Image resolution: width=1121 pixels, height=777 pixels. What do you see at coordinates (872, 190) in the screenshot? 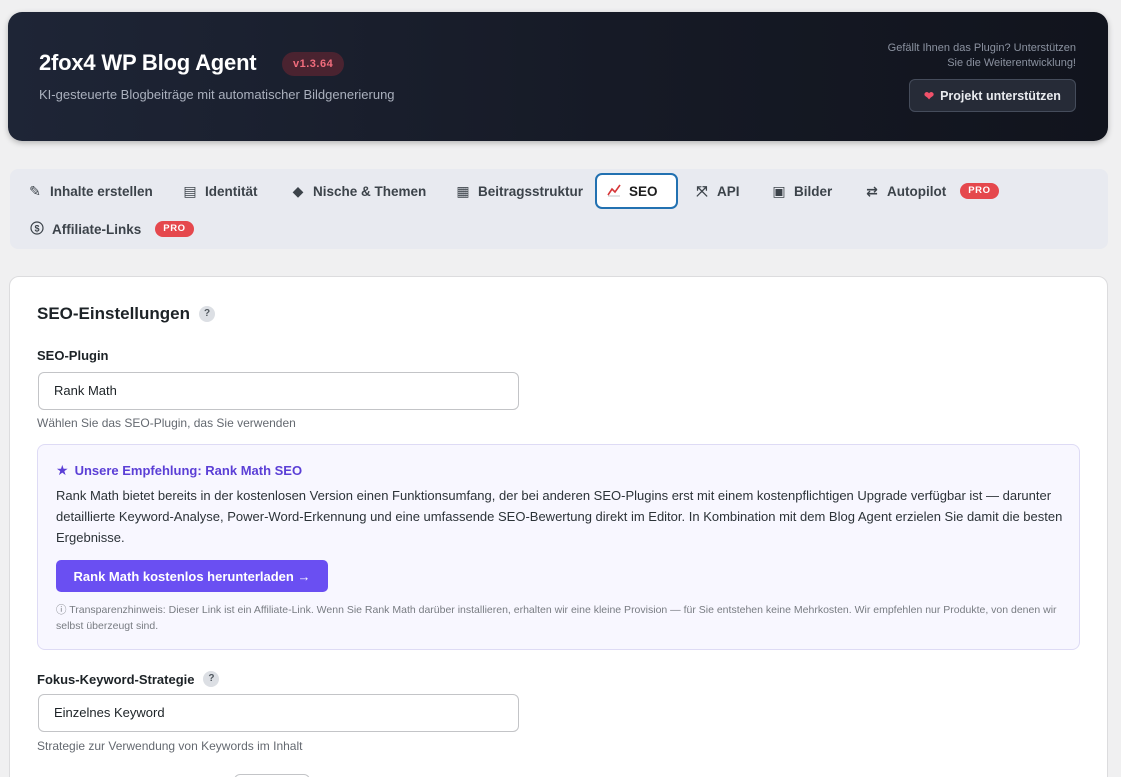
I see `repeat-icon: ⇄` at bounding box center [872, 190].